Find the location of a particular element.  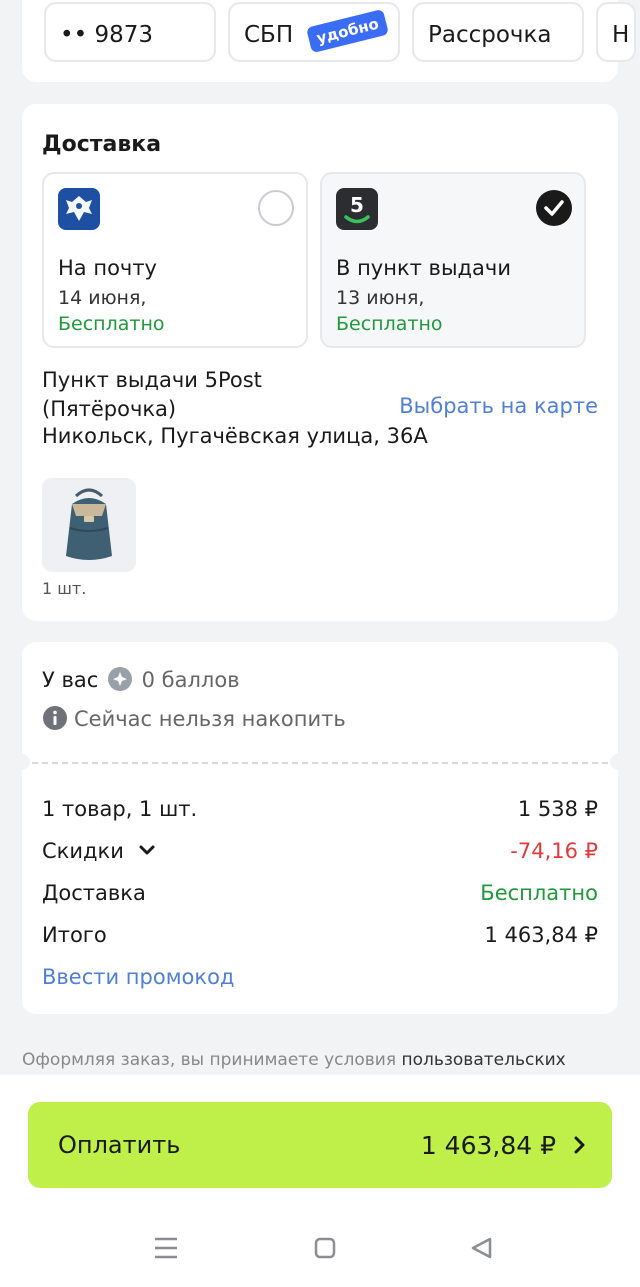

option-title: На почту is located at coordinates (107, 268).